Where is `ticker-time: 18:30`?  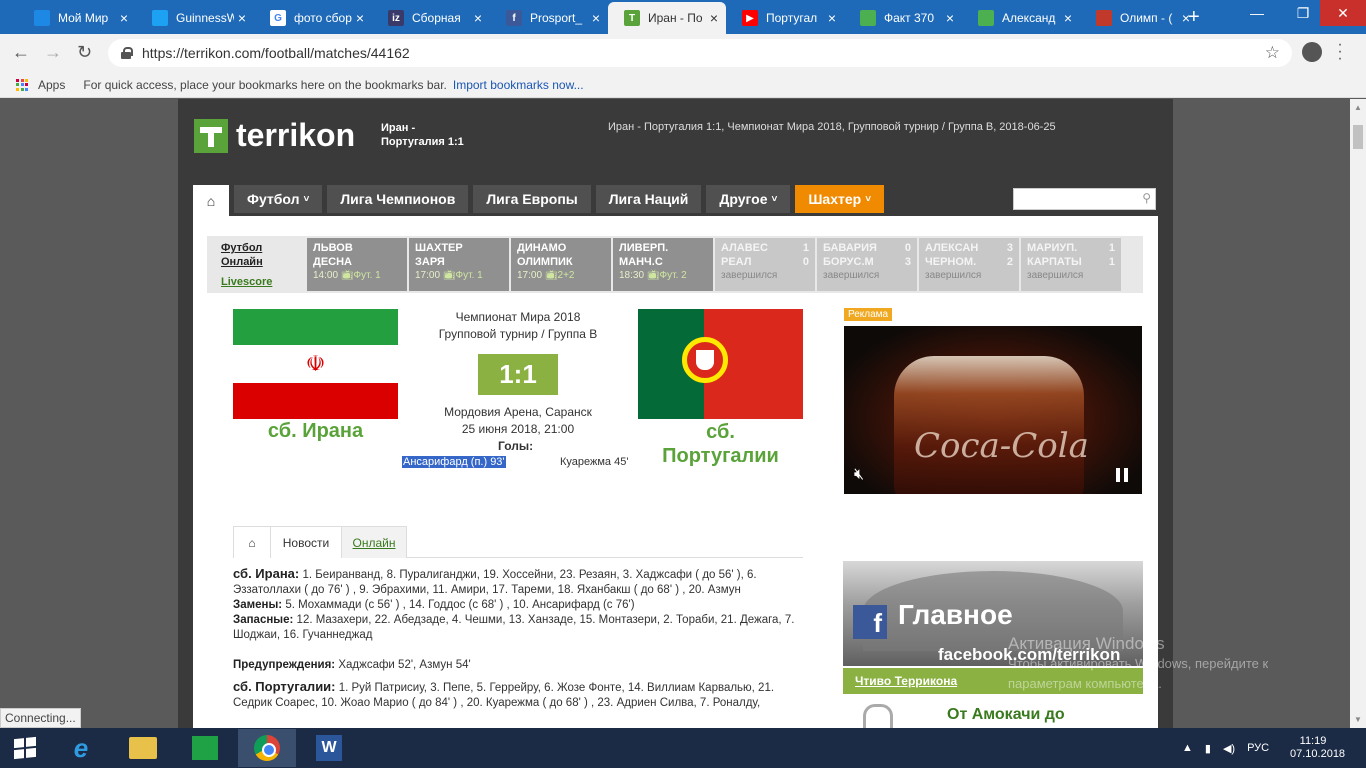 ticker-time: 18:30 is located at coordinates (632, 275).